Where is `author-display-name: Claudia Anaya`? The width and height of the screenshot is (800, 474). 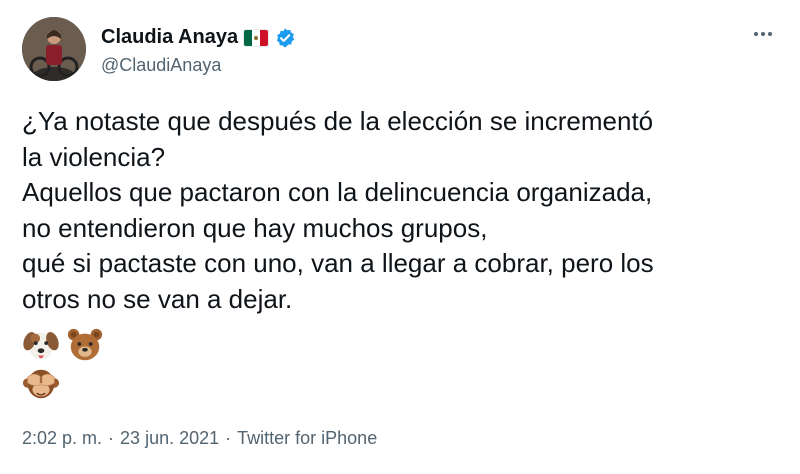 author-display-name: Claudia Anaya is located at coordinates (169, 37).